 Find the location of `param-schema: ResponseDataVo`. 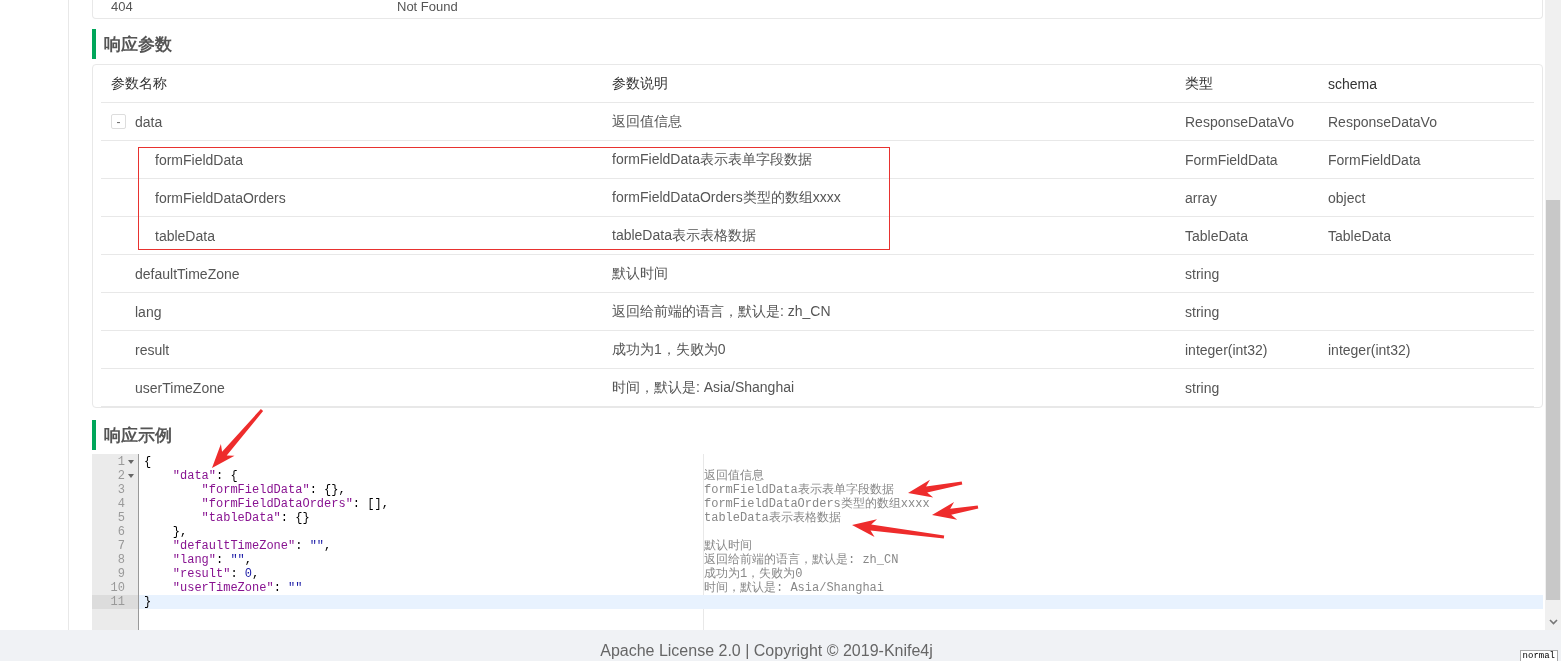

param-schema: ResponseDataVo is located at coordinates (1382, 121).